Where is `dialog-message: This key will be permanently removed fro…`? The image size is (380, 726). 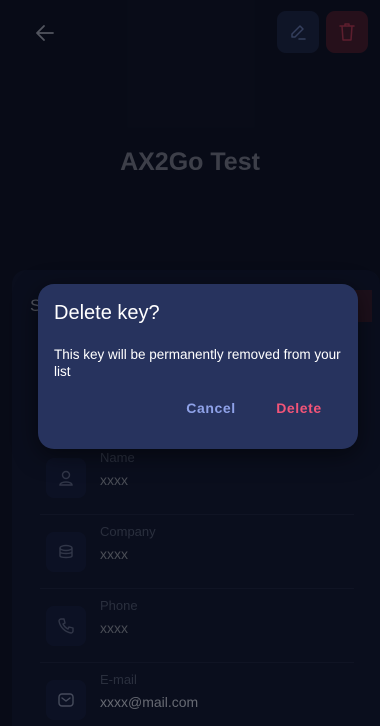
dialog-message: This key will be permanently removed fro… is located at coordinates (197, 363).